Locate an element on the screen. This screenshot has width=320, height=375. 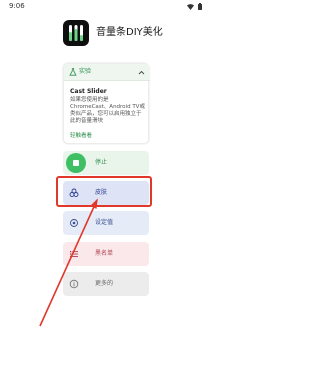
info-icon is located at coordinates (74, 284).